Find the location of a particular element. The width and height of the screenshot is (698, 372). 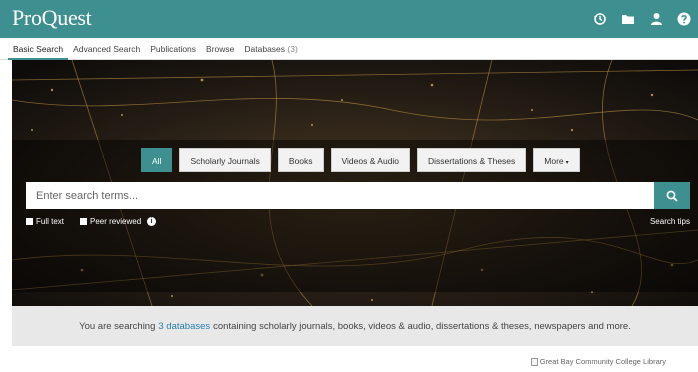

filter-all: All is located at coordinates (157, 160).